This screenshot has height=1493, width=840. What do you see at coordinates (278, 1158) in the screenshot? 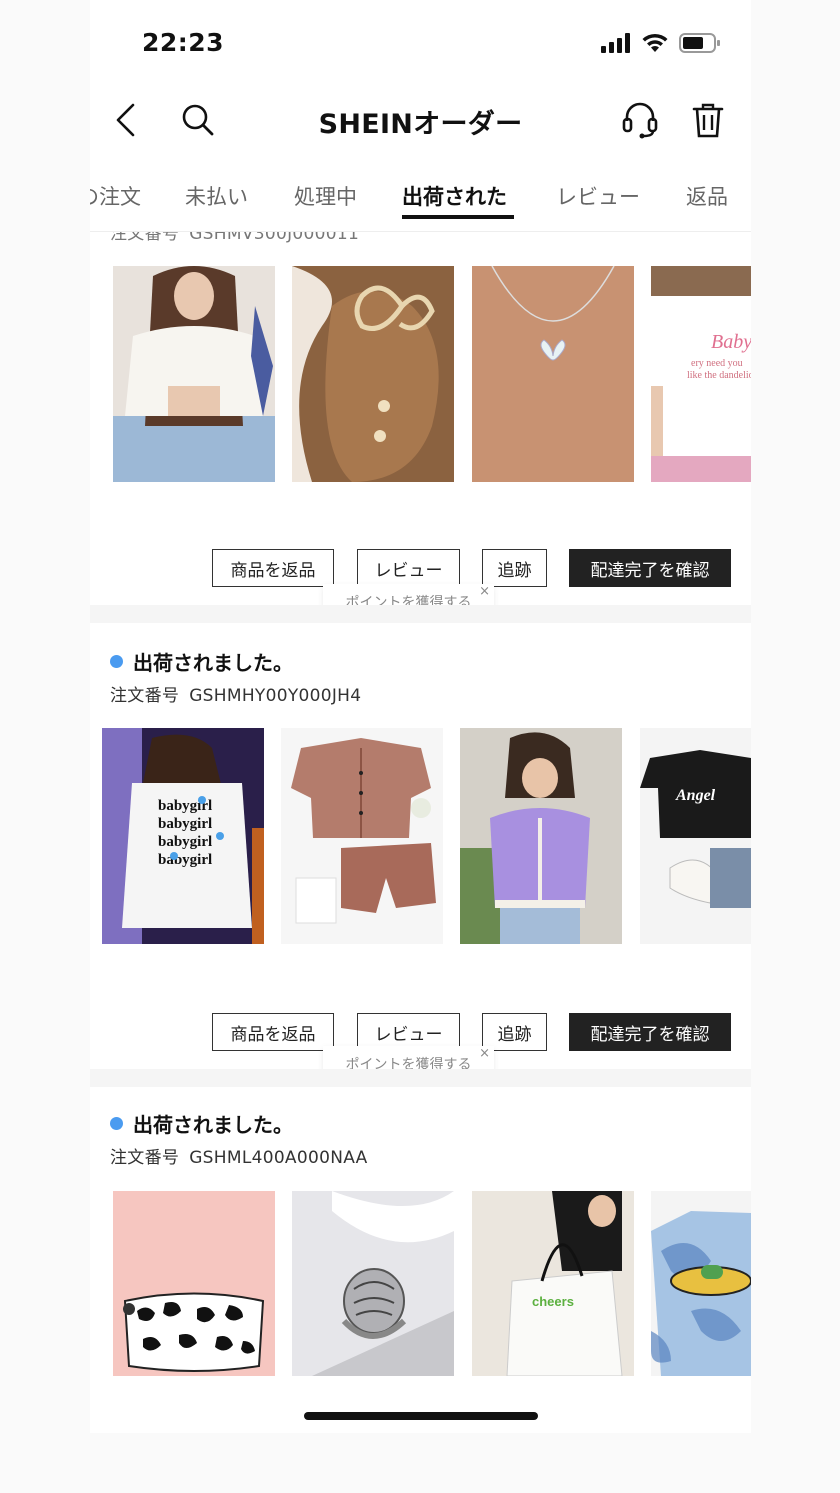
I see `order-number-value: GSHML400A000NAA` at bounding box center [278, 1158].